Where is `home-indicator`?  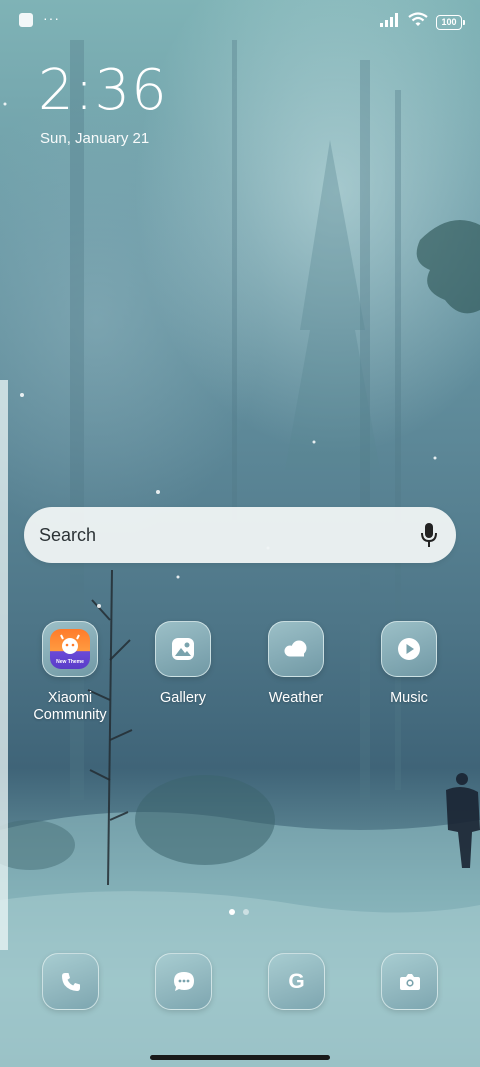 home-indicator is located at coordinates (240, 1057).